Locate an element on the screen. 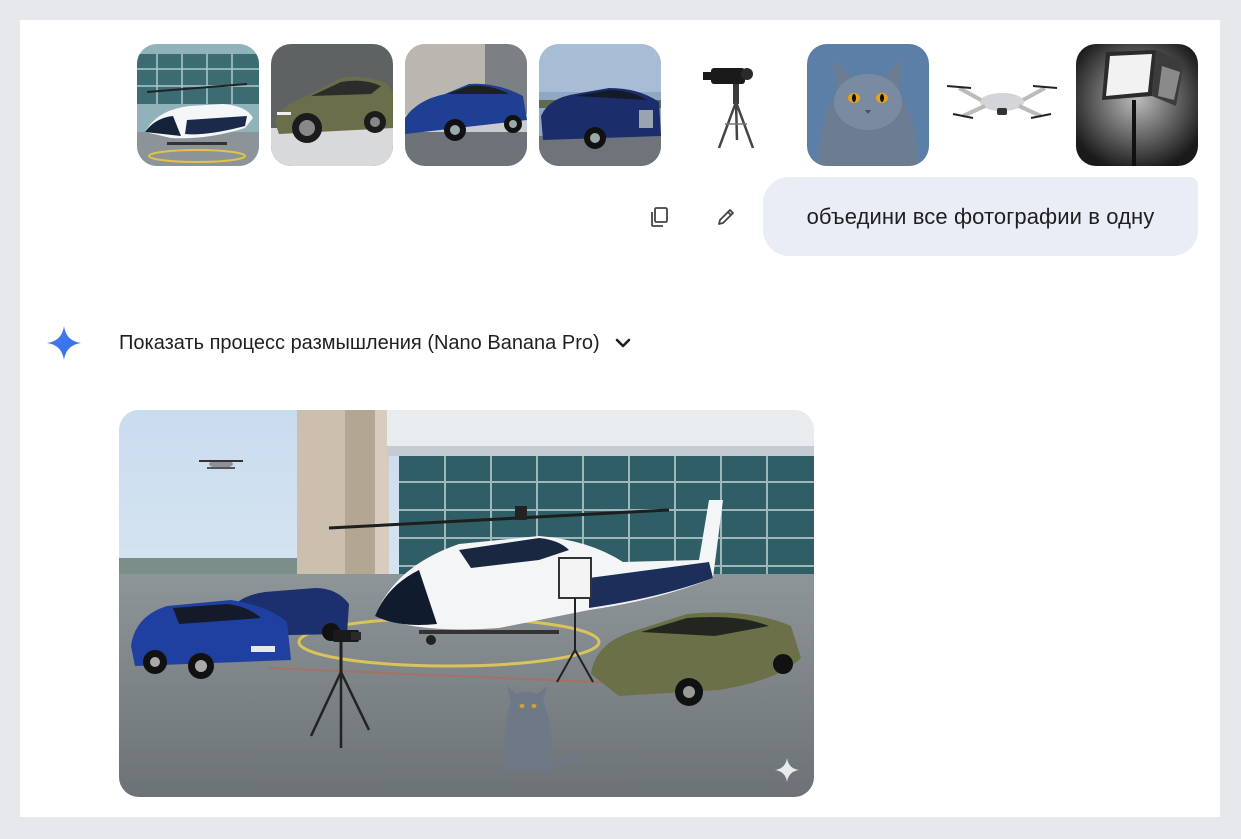 The width and height of the screenshot is (1241, 839). attachment-green-sedan is located at coordinates (332, 105).